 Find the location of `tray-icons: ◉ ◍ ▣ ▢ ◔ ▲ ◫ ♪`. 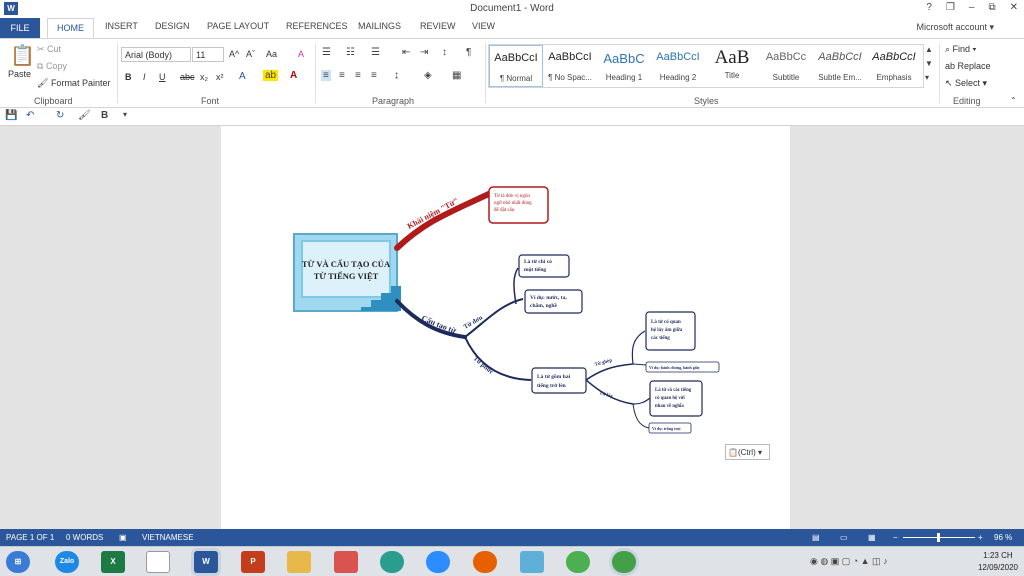

tray-icons: ◉ ◍ ▣ ▢ ◔ ▲ ◫ ♪ is located at coordinates (849, 561).